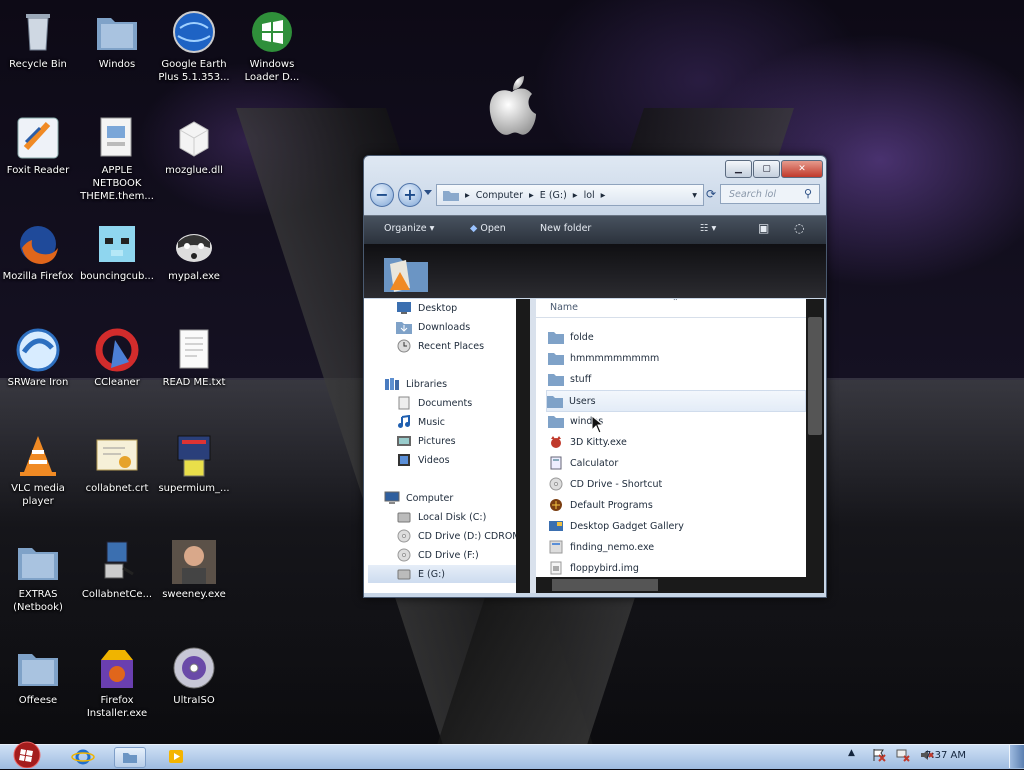 This screenshot has width=1024, height=770. I want to click on minimize-icon: ▁, so click(738, 169).